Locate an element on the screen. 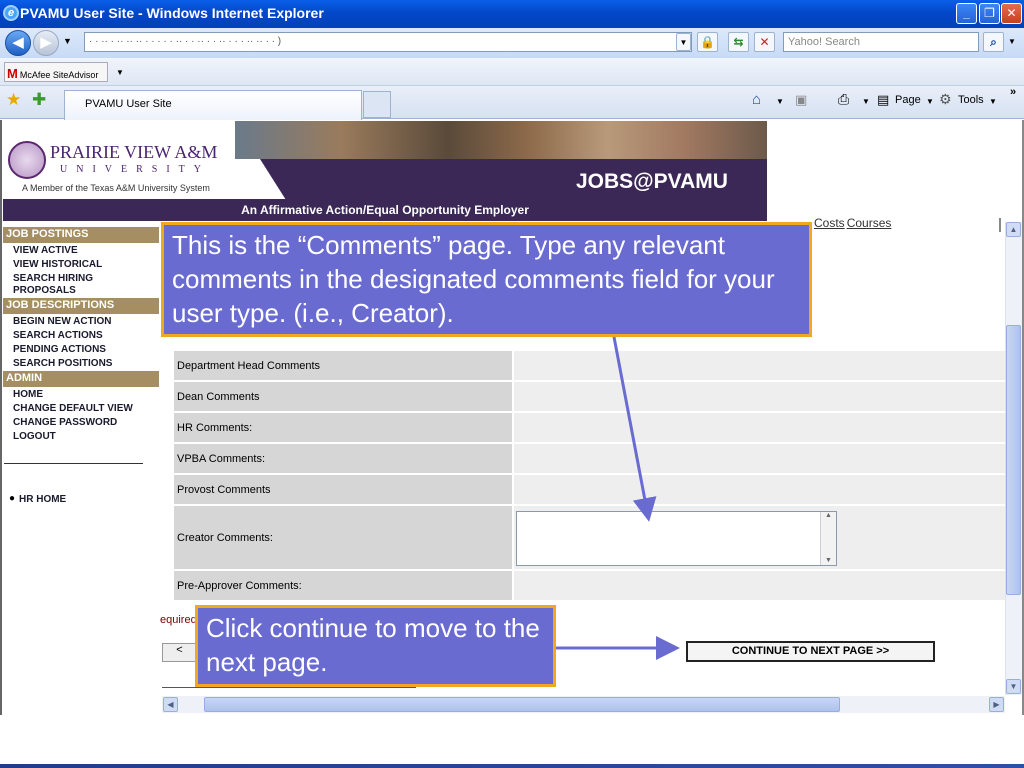 The width and height of the screenshot is (1024, 768). status-area is located at coordinates (512, 740).